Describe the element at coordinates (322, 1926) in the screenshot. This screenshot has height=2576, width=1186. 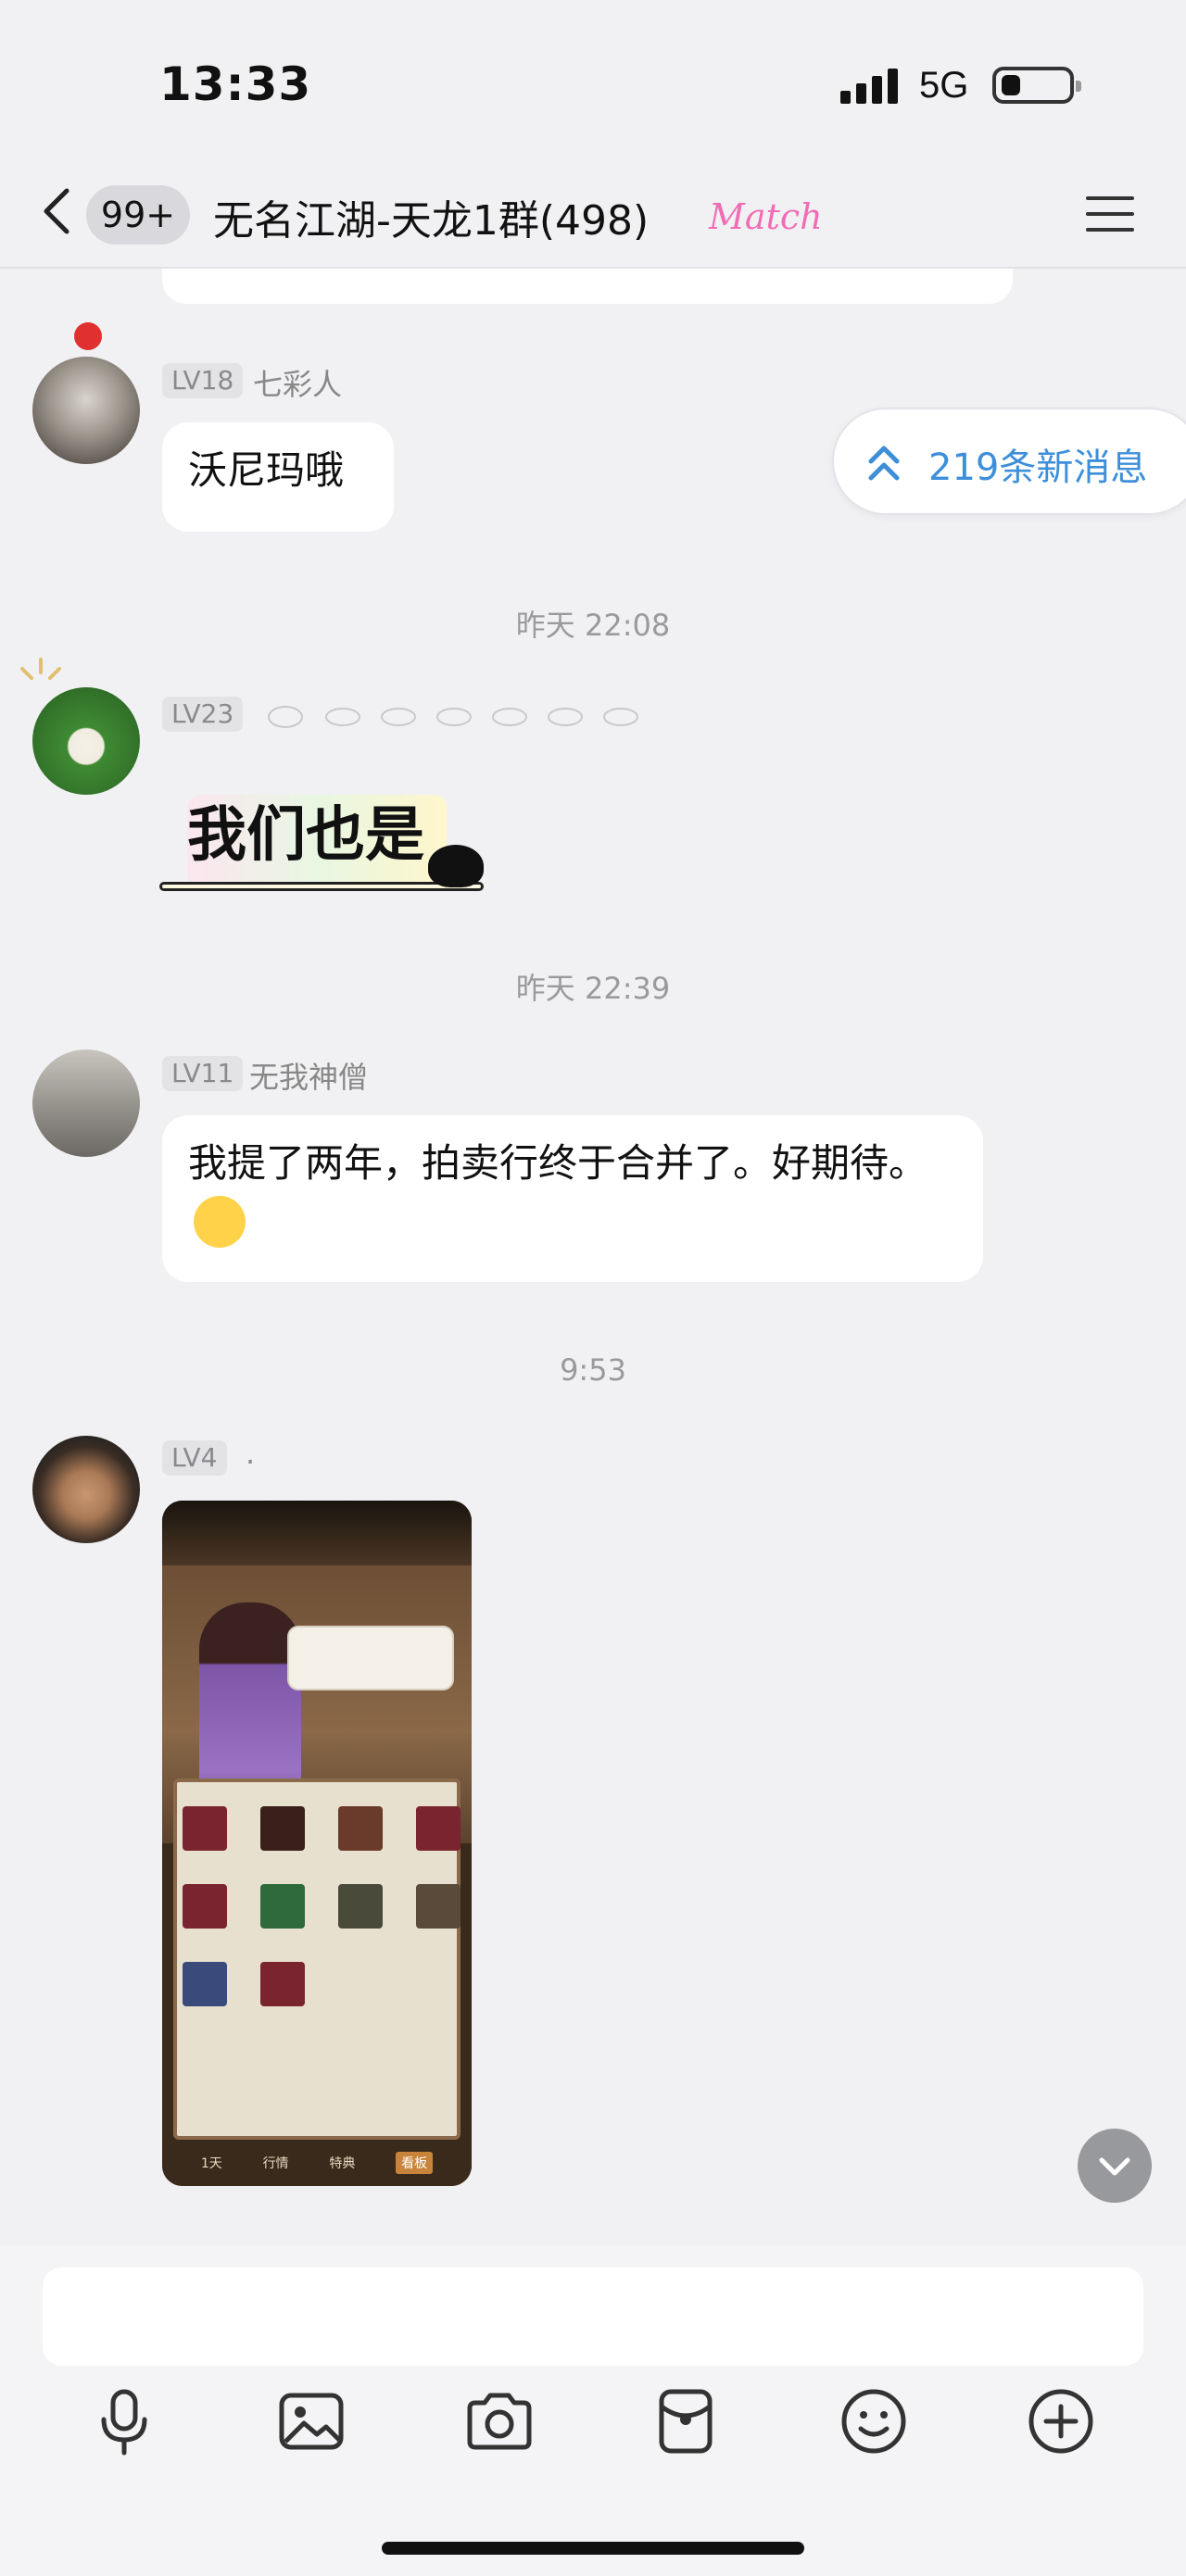
I see `item-grid` at that location.